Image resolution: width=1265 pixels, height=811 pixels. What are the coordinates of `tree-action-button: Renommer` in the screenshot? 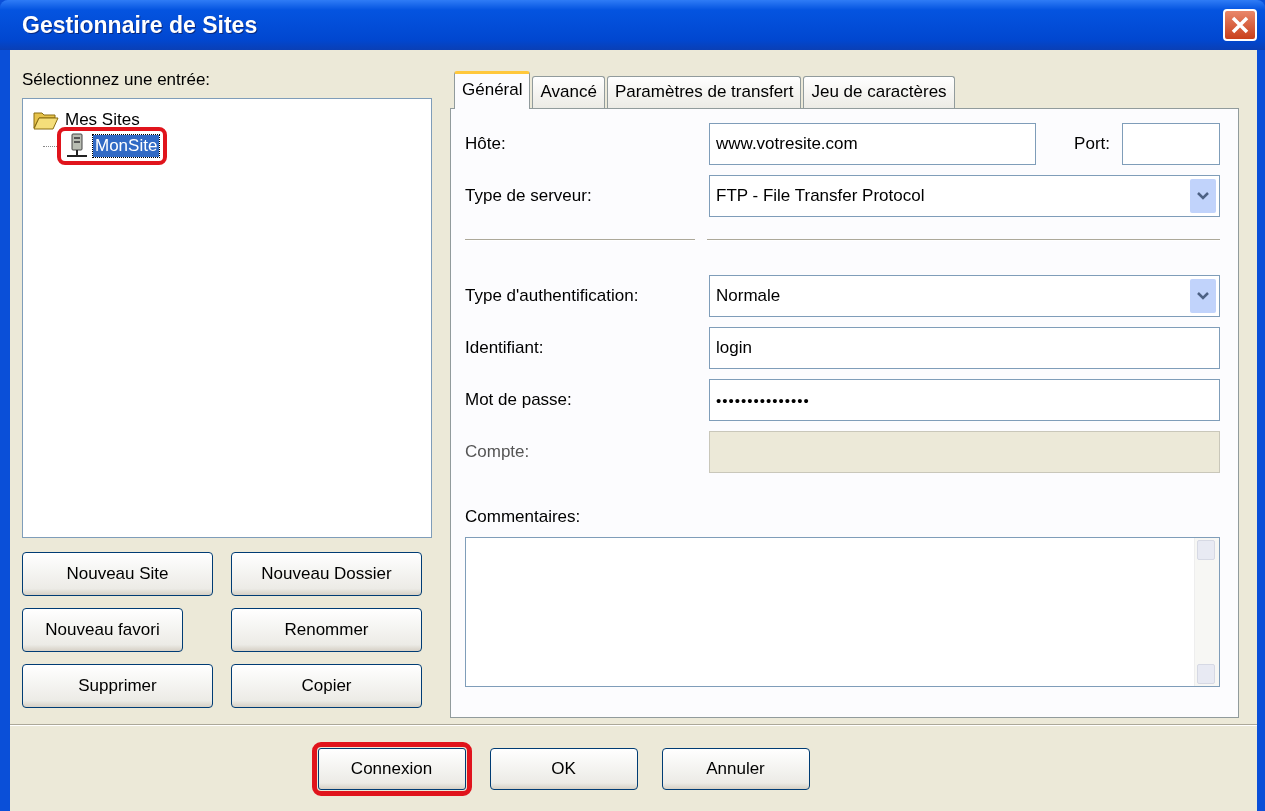 It's located at (326, 630).